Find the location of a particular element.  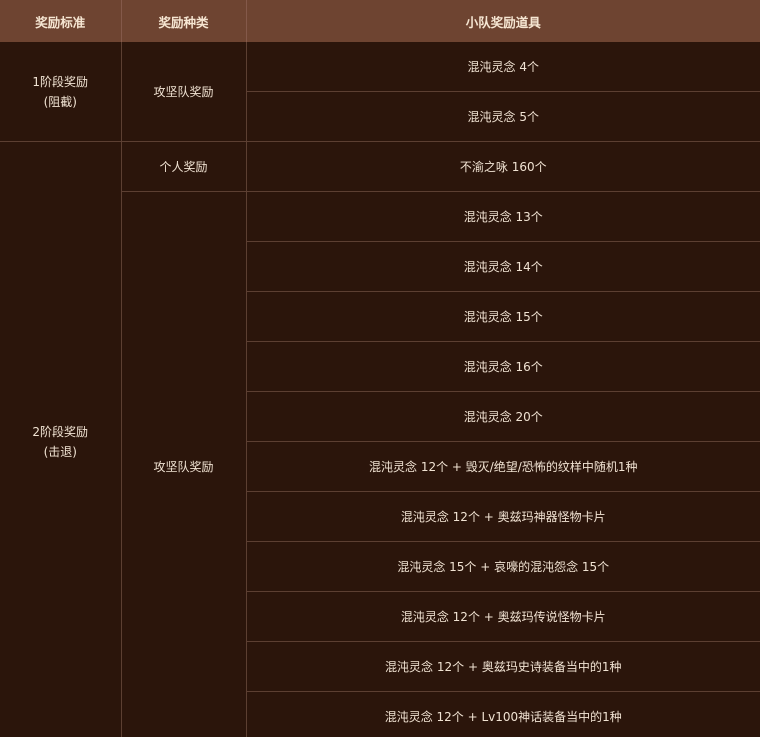

reward-item: 混沌灵念 13个 is located at coordinates (502, 216).